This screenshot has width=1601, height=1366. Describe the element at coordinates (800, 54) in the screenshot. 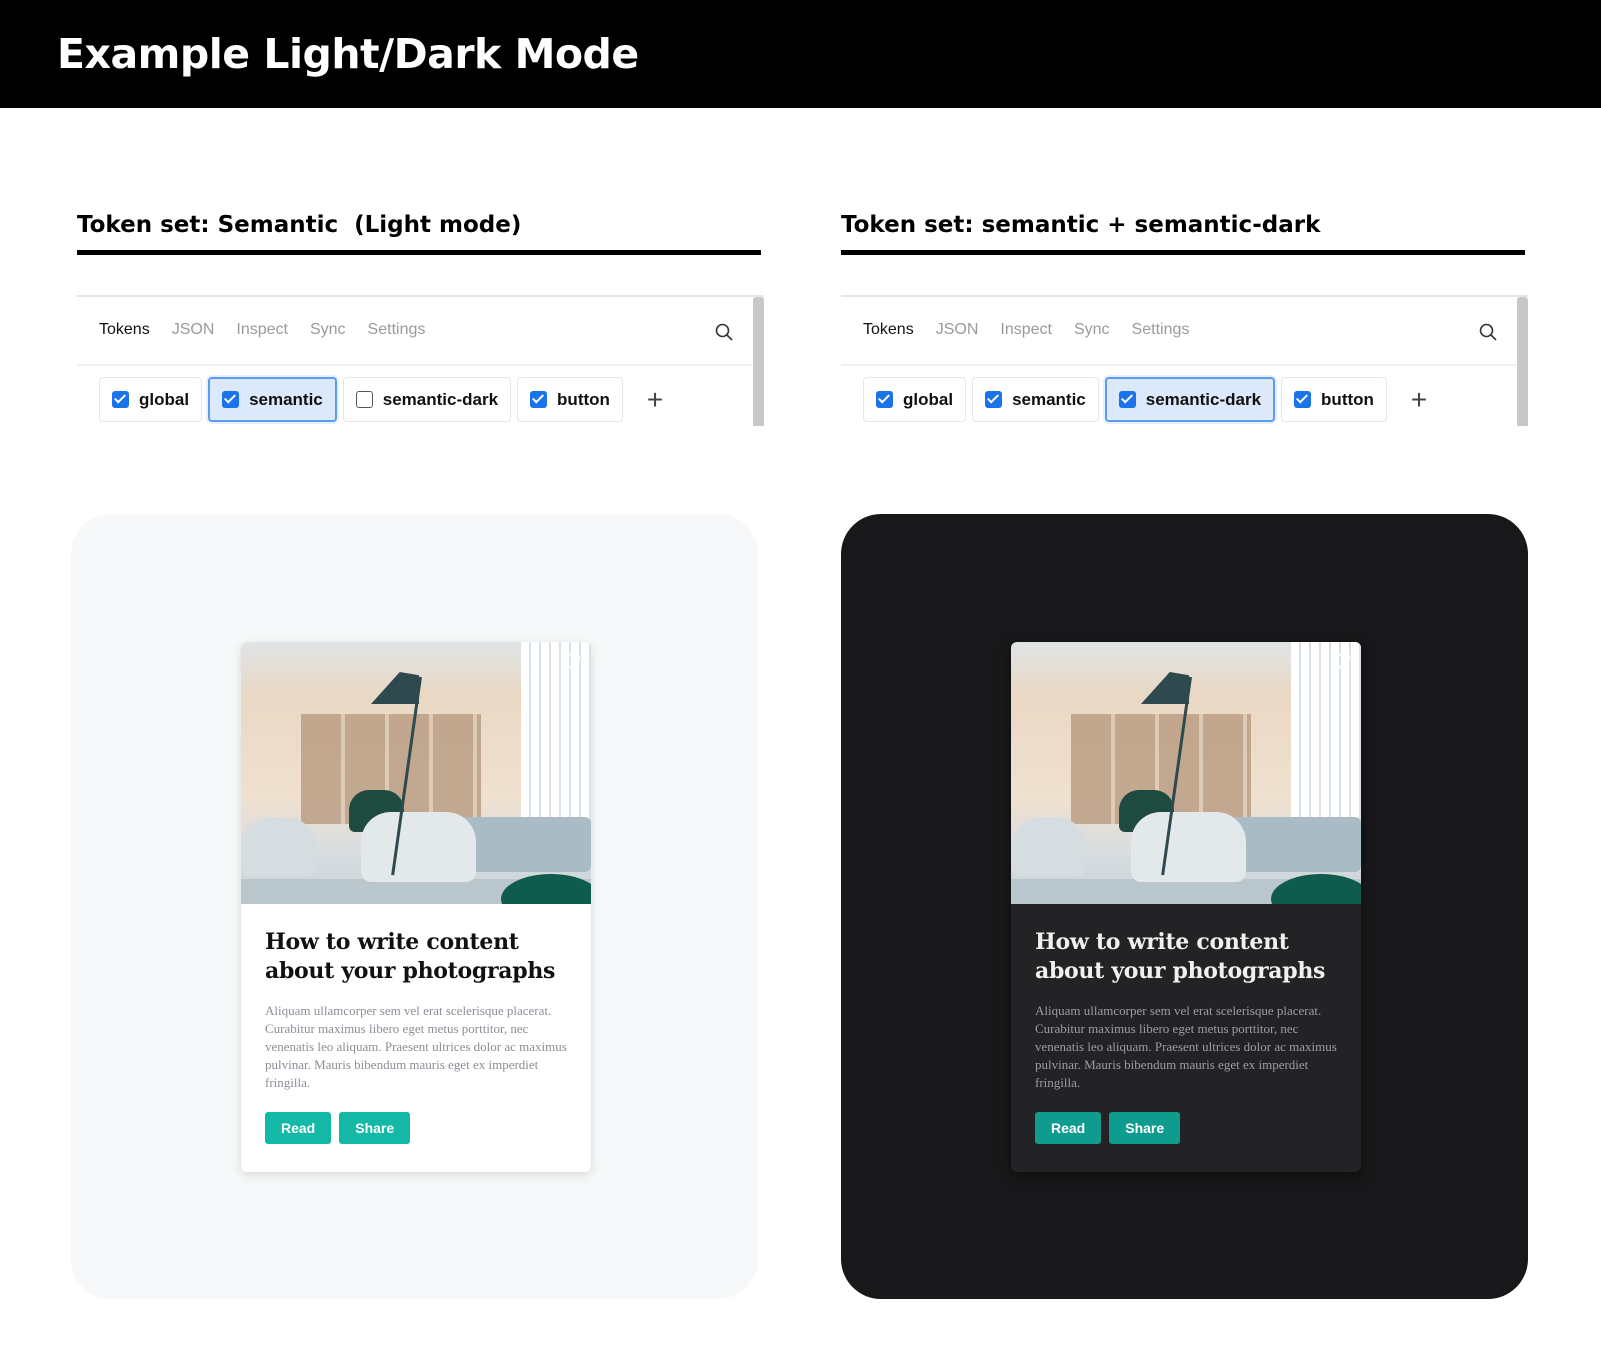

I see `page-header: Example Light/Dark Mode` at that location.